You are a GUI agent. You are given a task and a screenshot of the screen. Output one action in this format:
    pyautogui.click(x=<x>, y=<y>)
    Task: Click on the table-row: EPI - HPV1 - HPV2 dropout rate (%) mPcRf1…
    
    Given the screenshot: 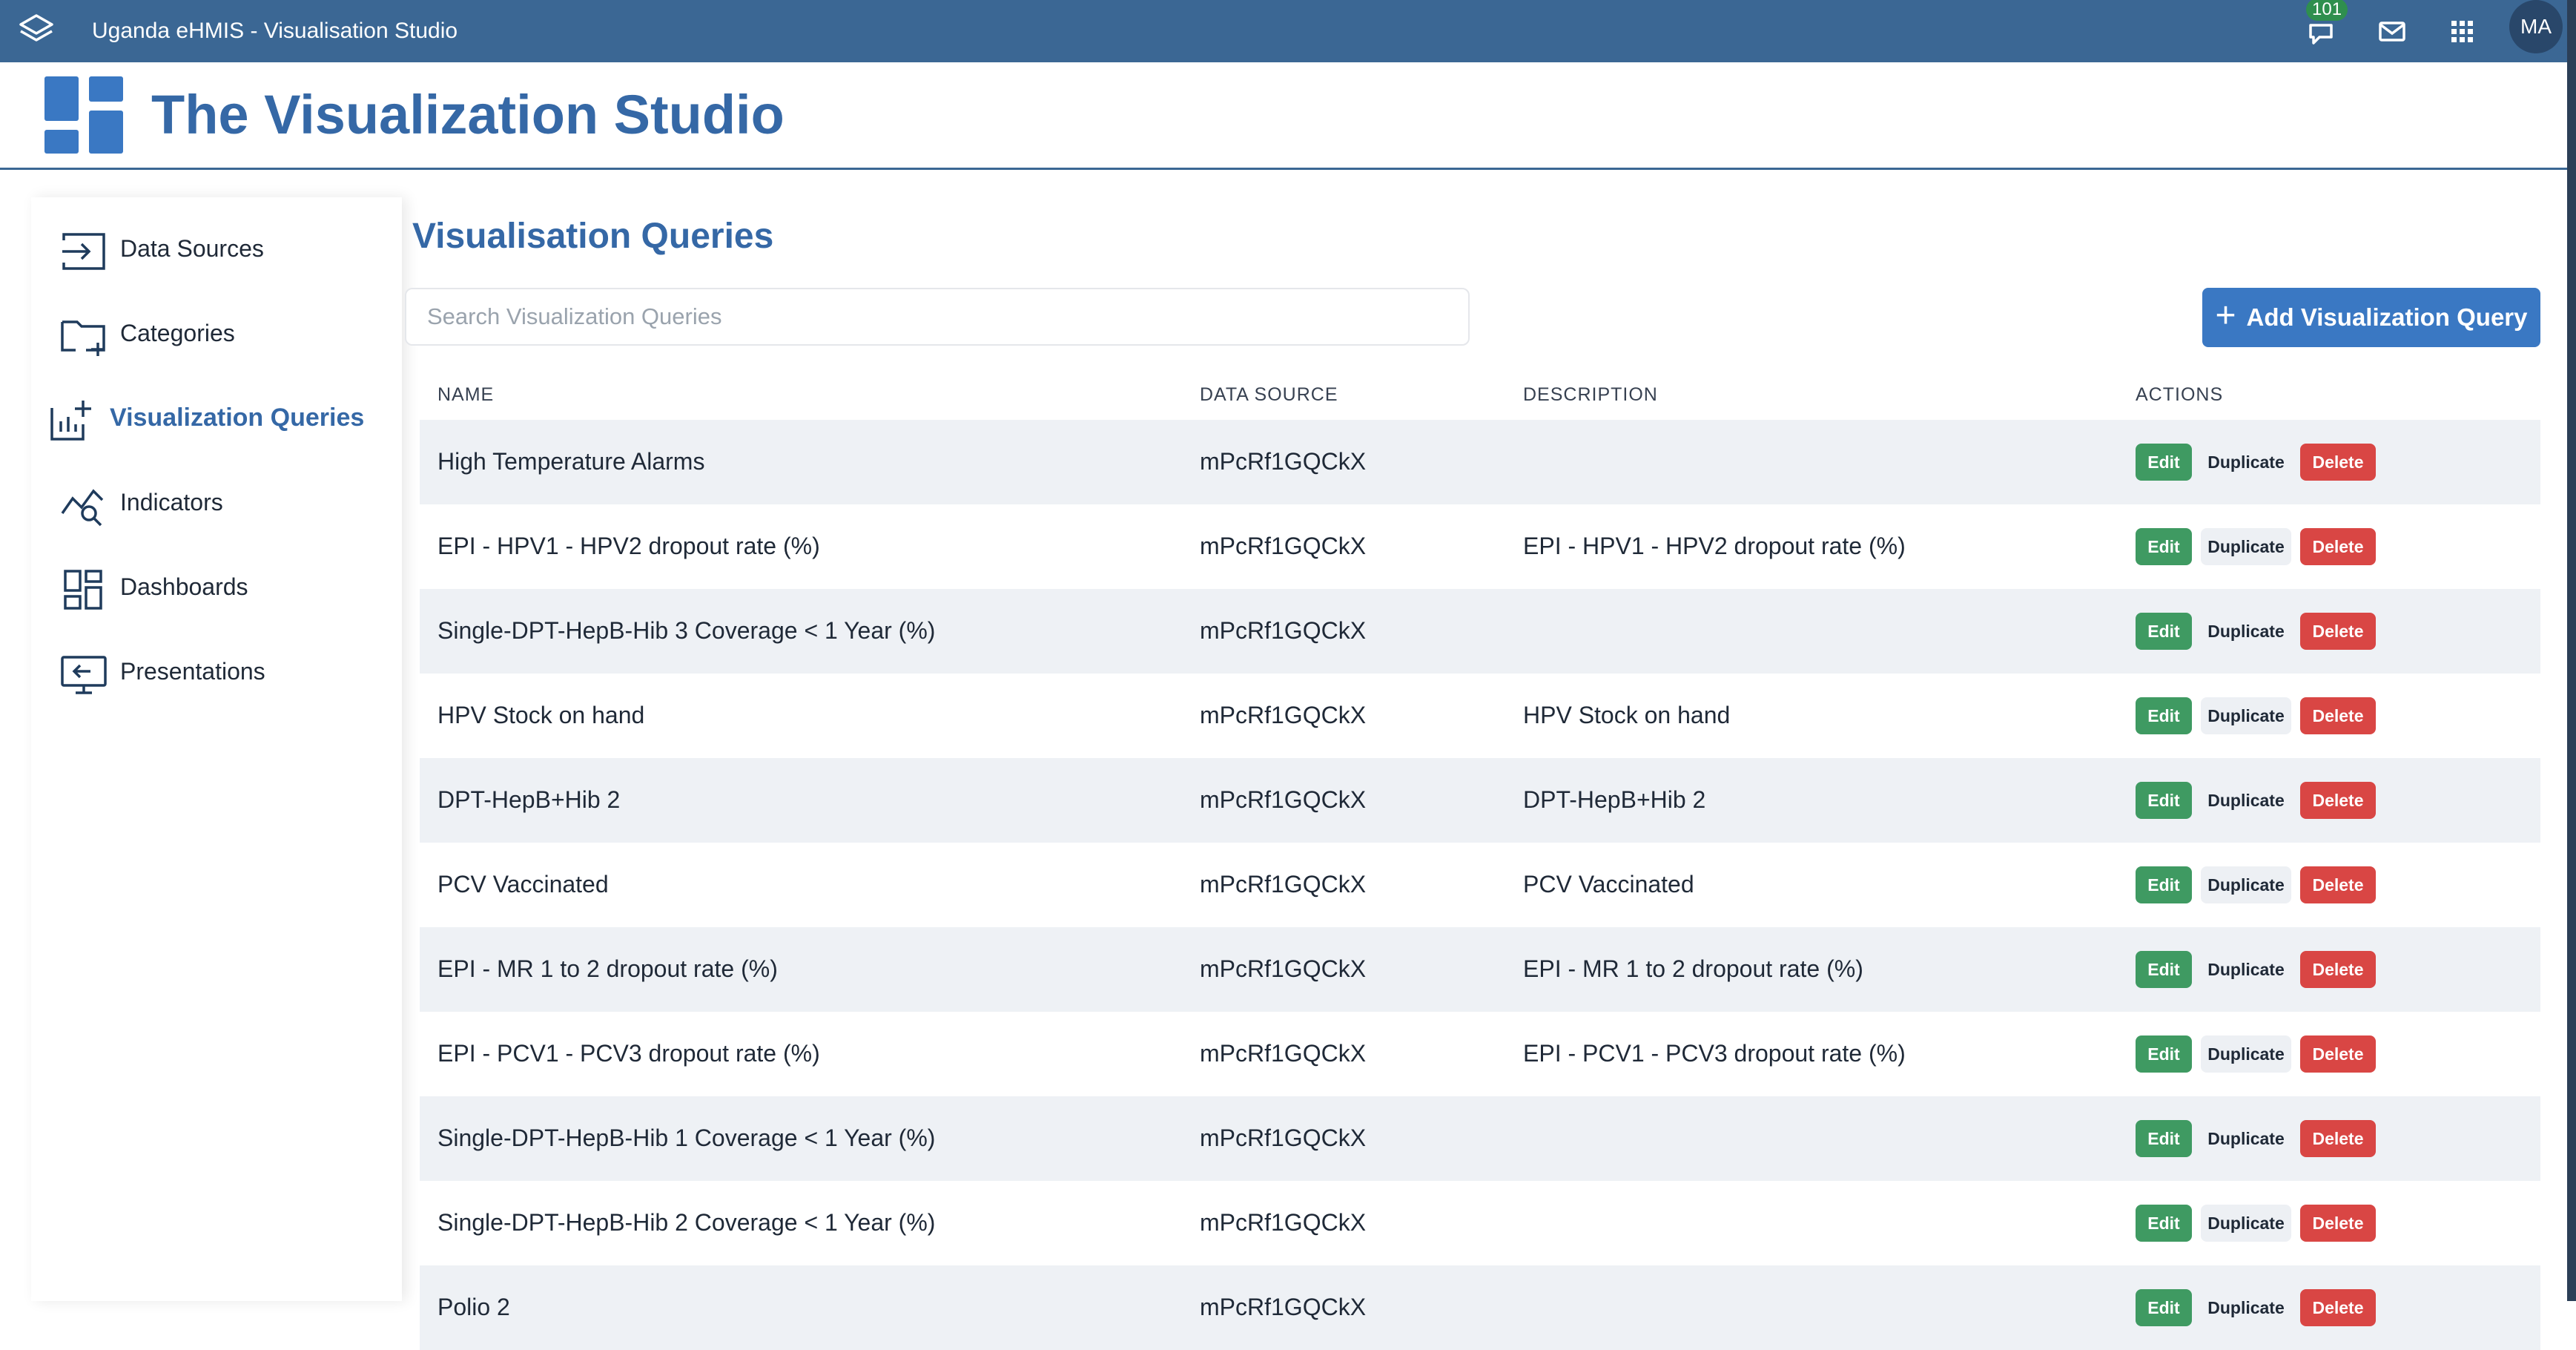 What is the action you would take?
    pyautogui.click(x=1480, y=546)
    